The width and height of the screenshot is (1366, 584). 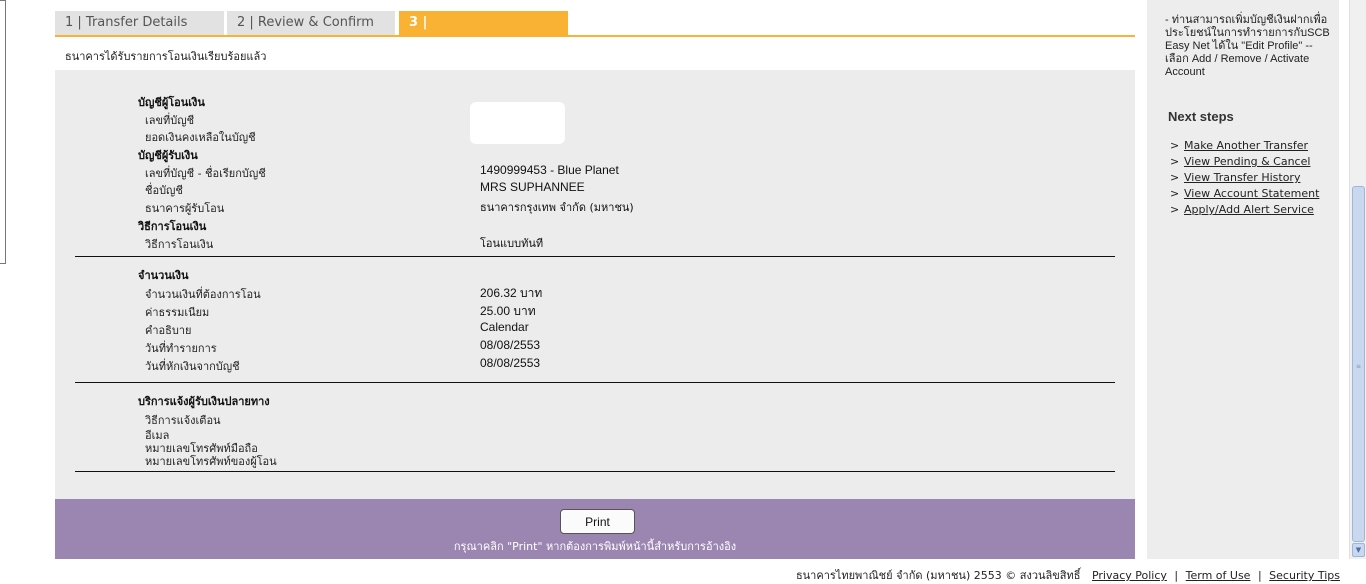 I want to click on term-of-use-link: Term of Use, so click(x=1218, y=575).